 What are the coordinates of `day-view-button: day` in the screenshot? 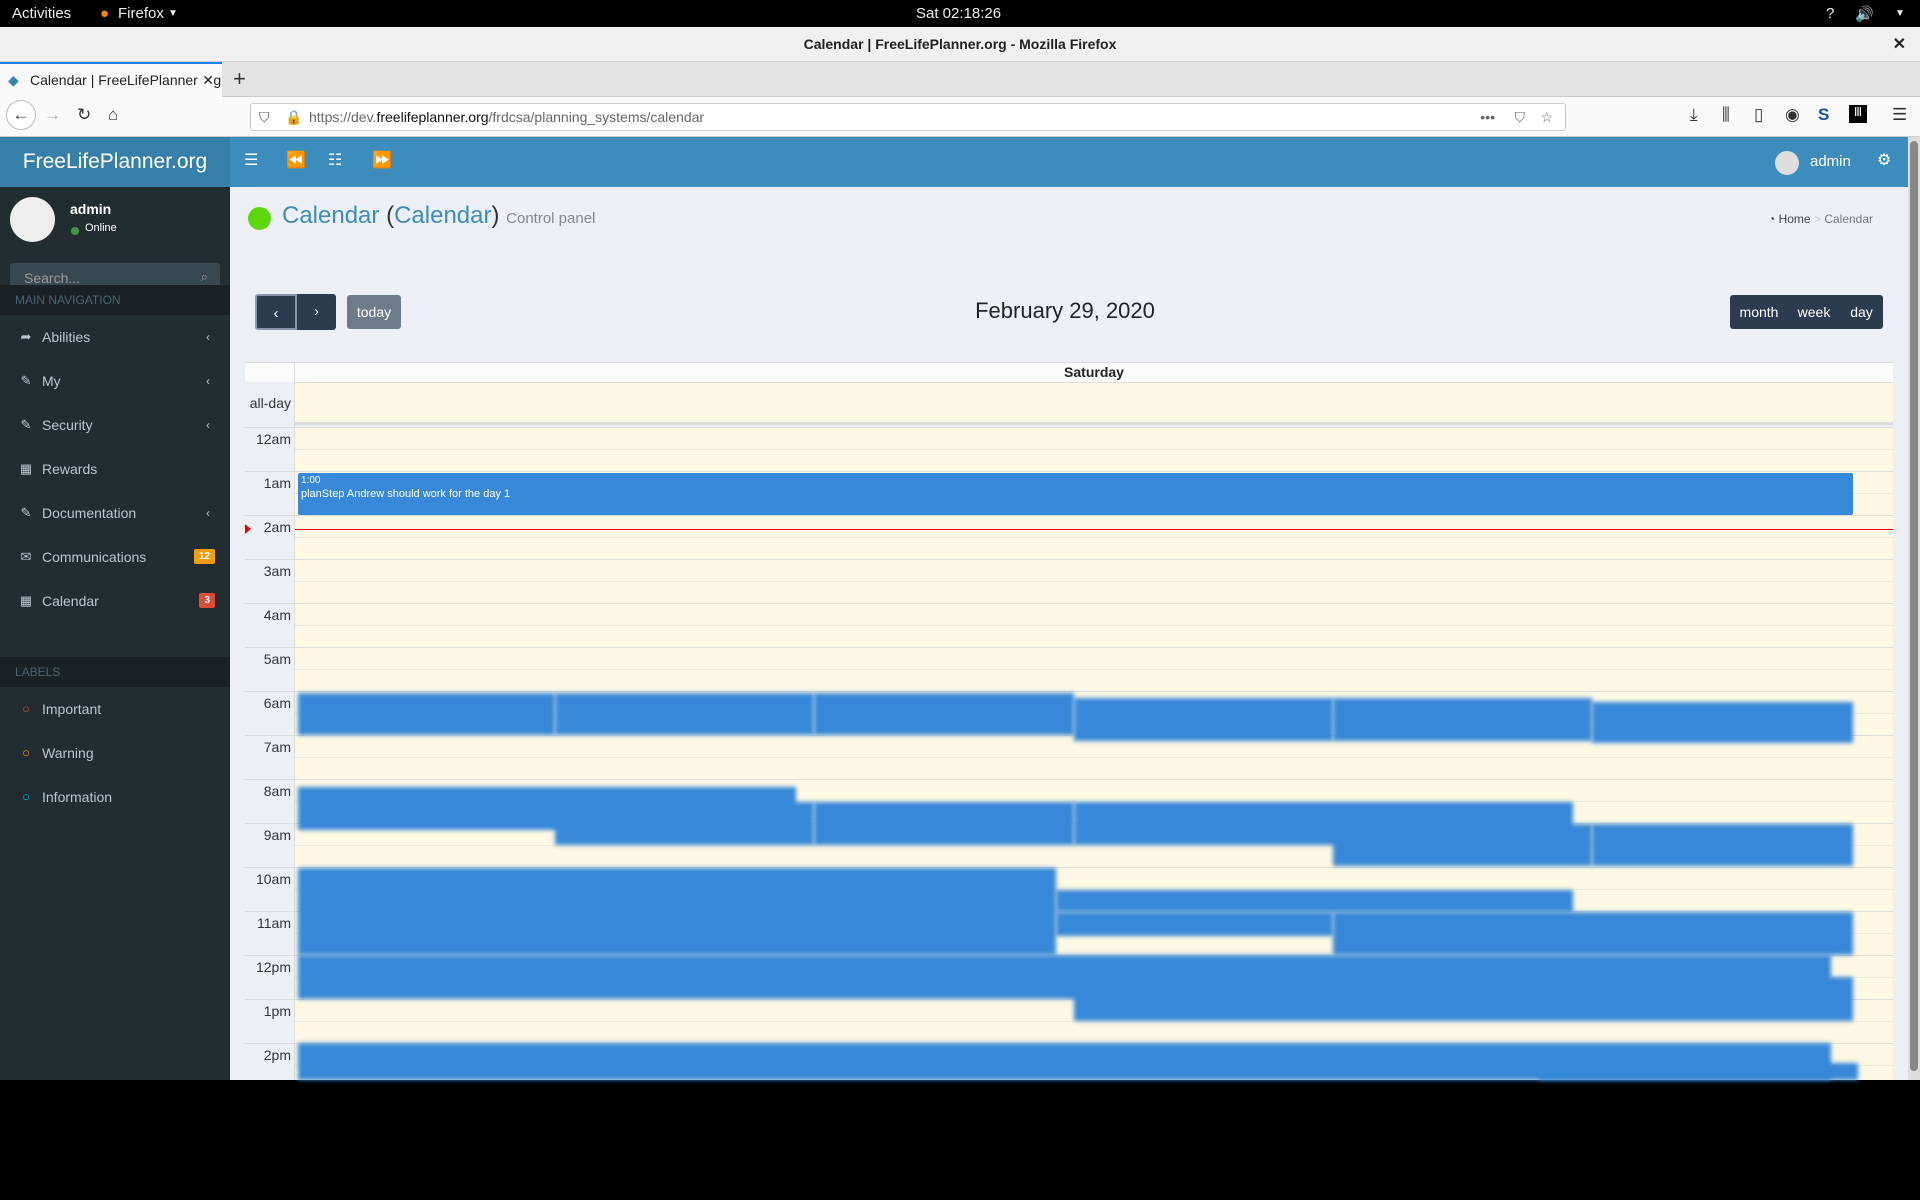 It's located at (1861, 312).